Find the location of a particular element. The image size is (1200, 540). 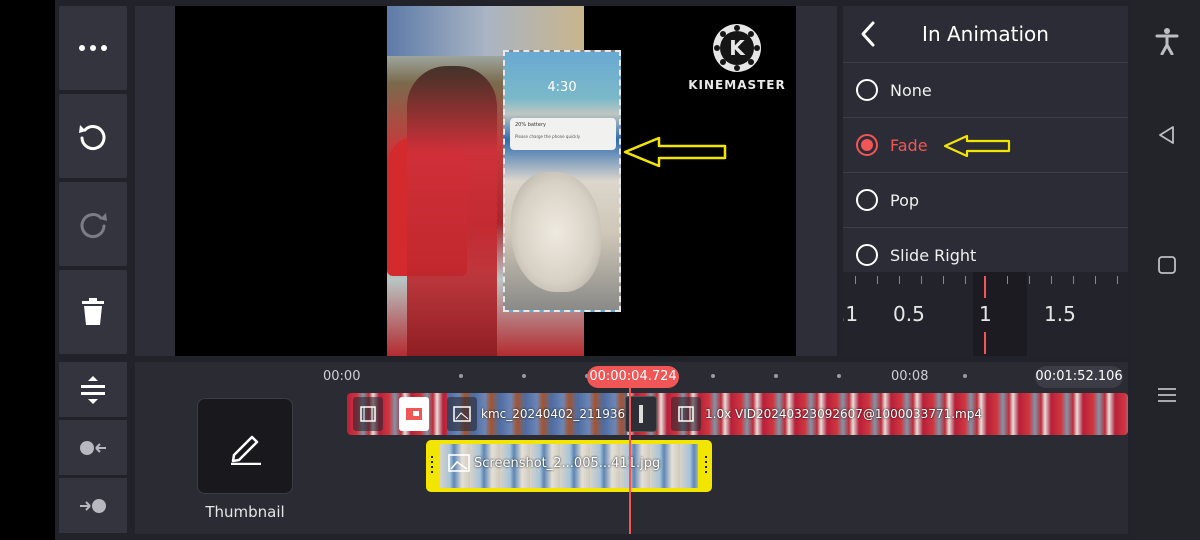

radio-slide-right is located at coordinates (867, 255).